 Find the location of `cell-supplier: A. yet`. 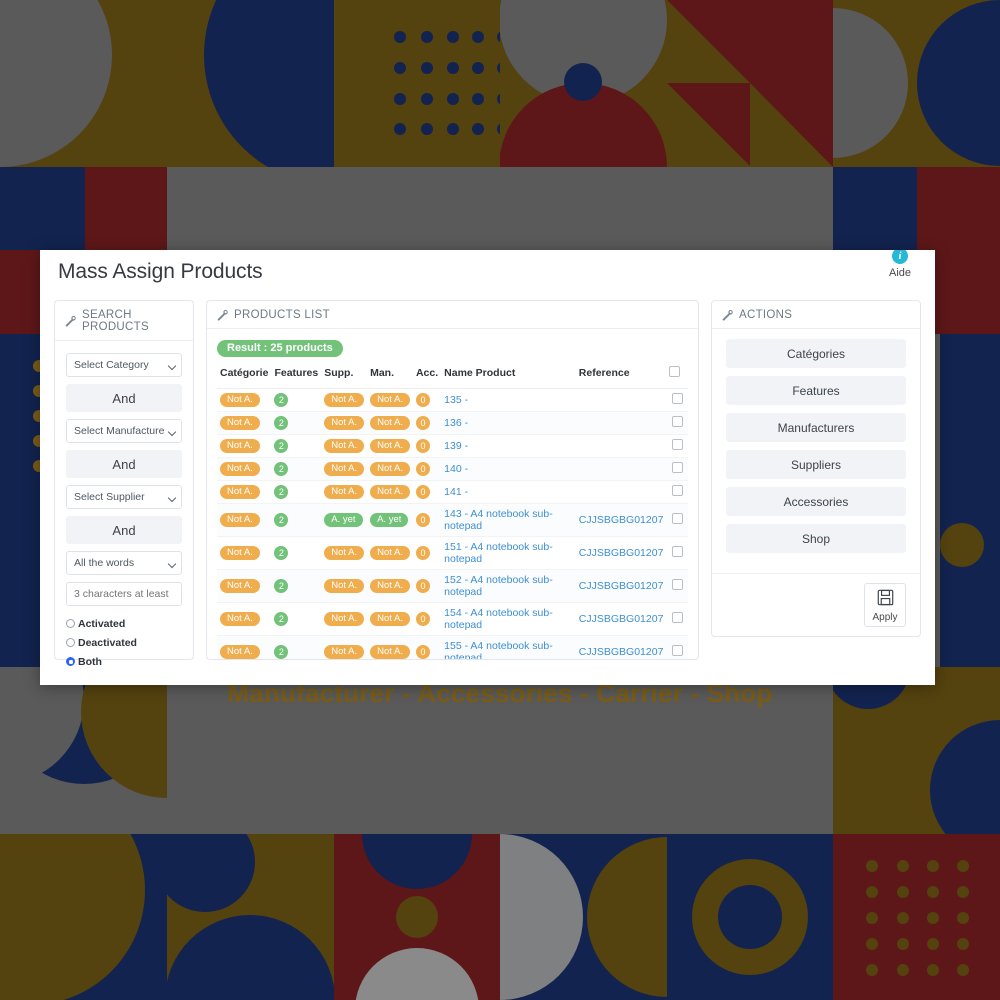

cell-supplier: A. yet is located at coordinates (344, 520).